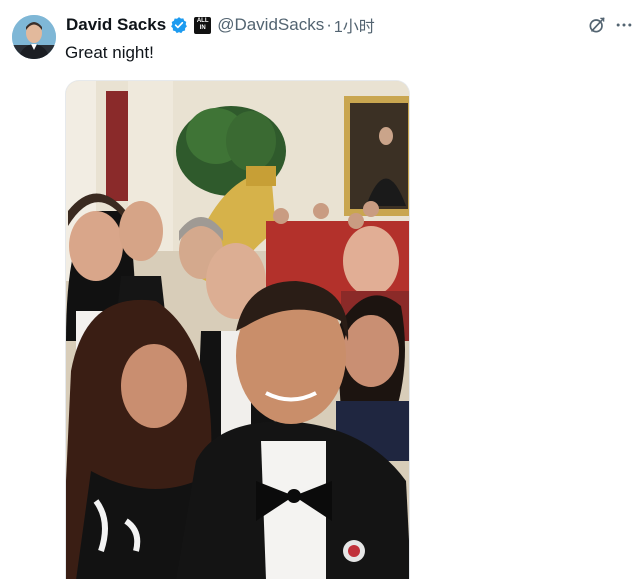  I want to click on affiliate-badge-label: ALL IN, so click(202, 24).